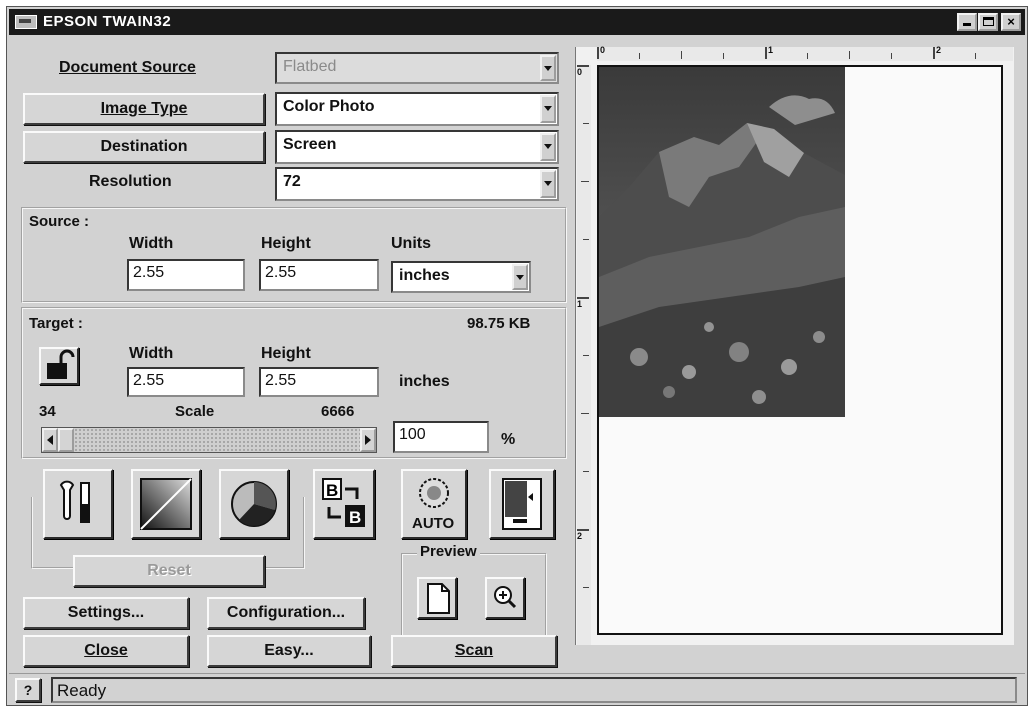 Image resolution: width=1034 pixels, height=712 pixels. I want to click on auto-exposure-button: AUTO, so click(434, 504).